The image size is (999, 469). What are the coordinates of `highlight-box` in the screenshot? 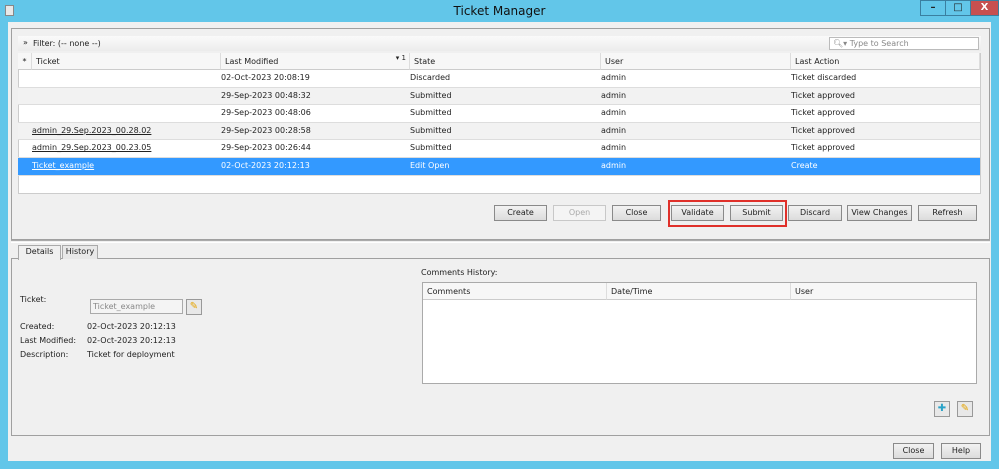 It's located at (727, 213).